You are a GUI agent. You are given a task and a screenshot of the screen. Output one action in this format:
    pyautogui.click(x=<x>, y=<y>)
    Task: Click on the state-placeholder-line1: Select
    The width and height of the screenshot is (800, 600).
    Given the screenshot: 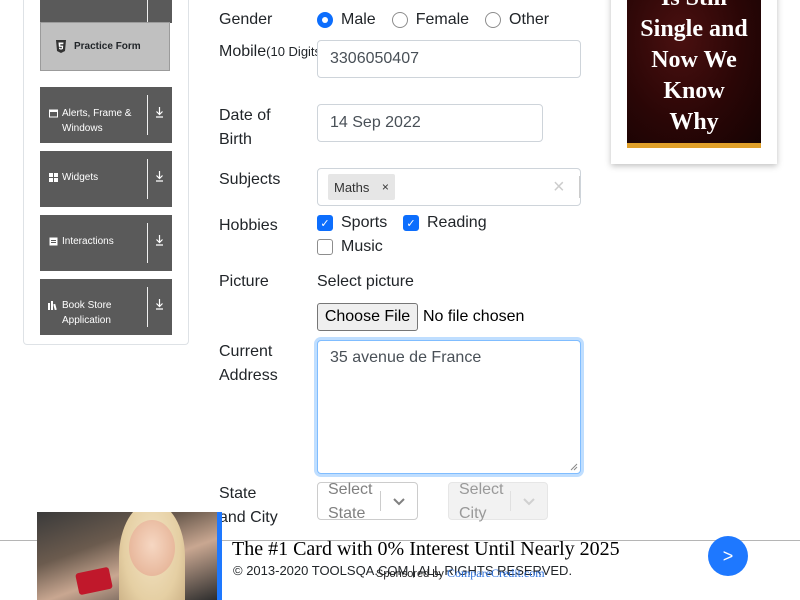 What is the action you would take?
    pyautogui.click(x=350, y=489)
    